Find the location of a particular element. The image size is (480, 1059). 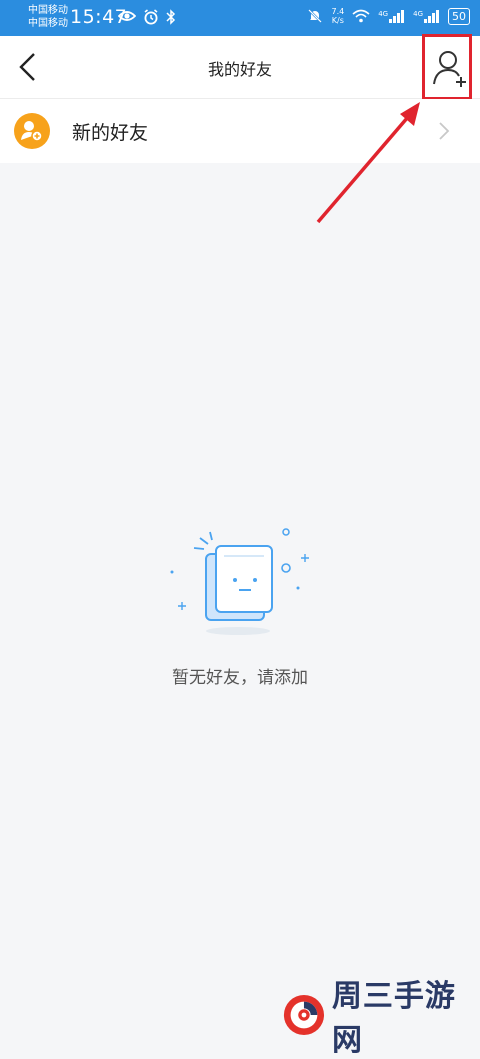

carrier-1: 中国移动 is located at coordinates (48, 10).